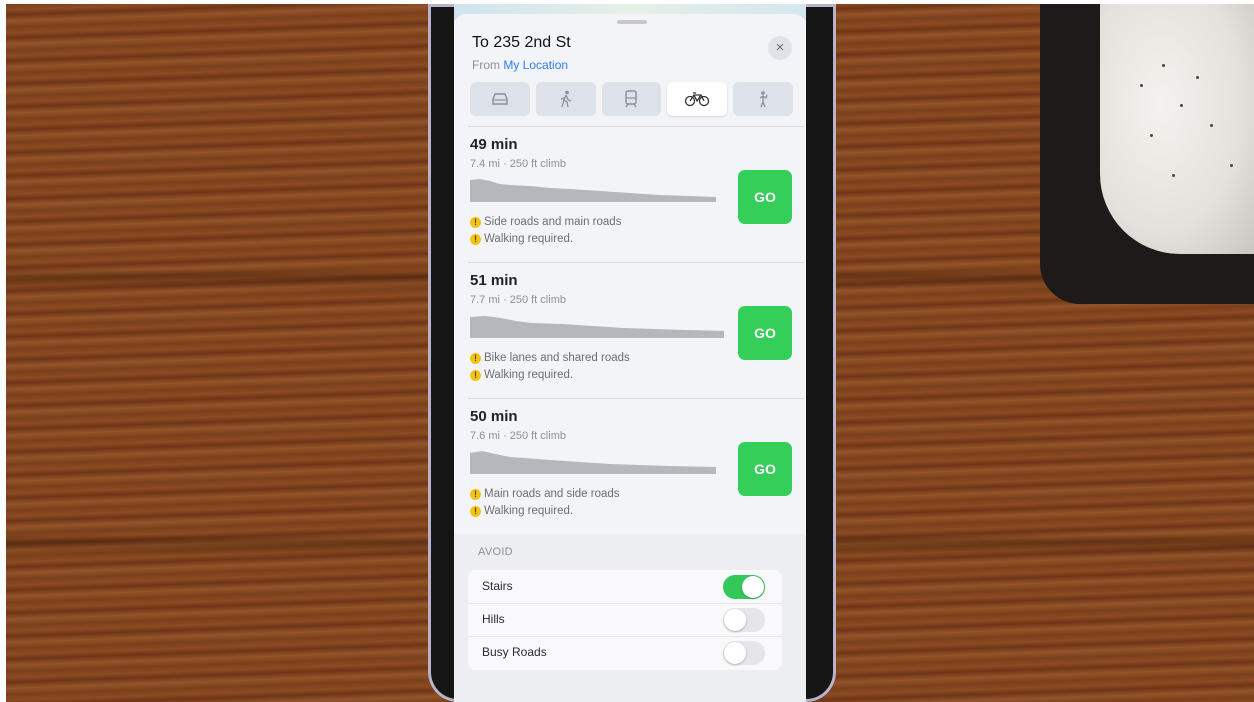  I want to click on walking-icon, so click(565, 99).